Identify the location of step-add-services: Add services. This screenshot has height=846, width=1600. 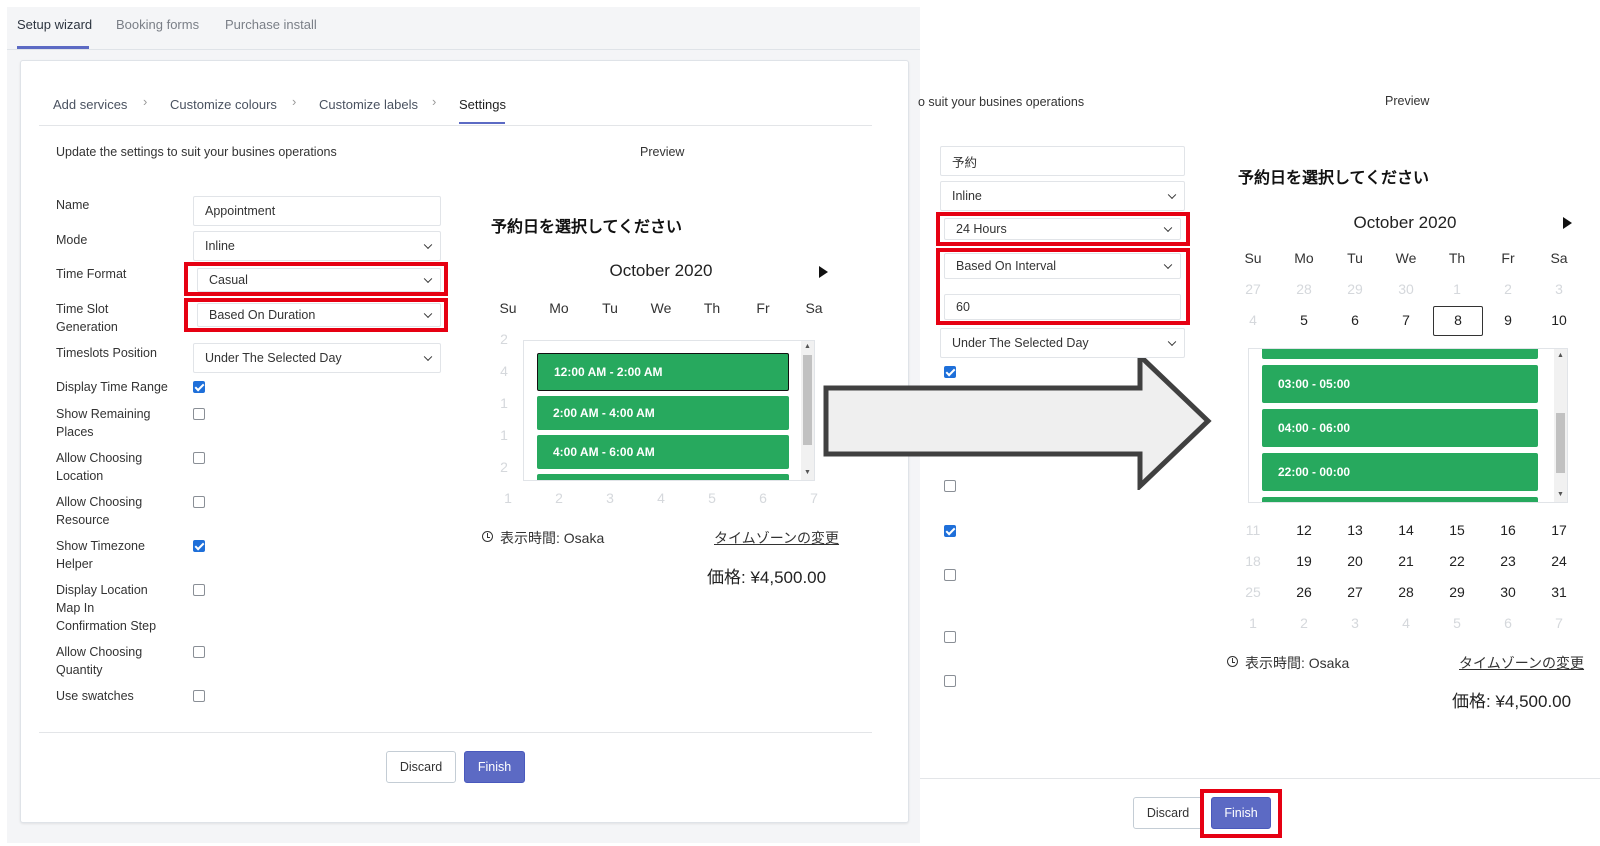
(90, 104).